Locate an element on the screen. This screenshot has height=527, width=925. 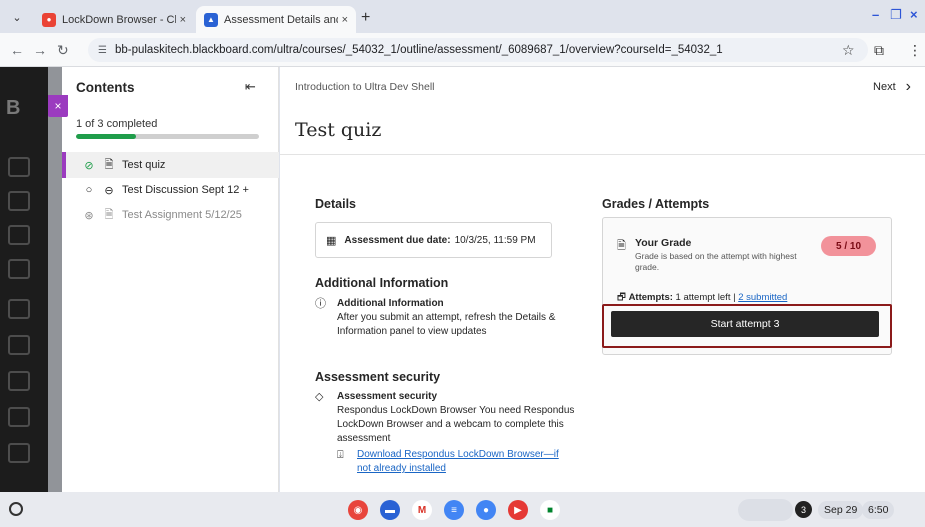
files-app-icon: ▬ is located at coordinates (390, 510).